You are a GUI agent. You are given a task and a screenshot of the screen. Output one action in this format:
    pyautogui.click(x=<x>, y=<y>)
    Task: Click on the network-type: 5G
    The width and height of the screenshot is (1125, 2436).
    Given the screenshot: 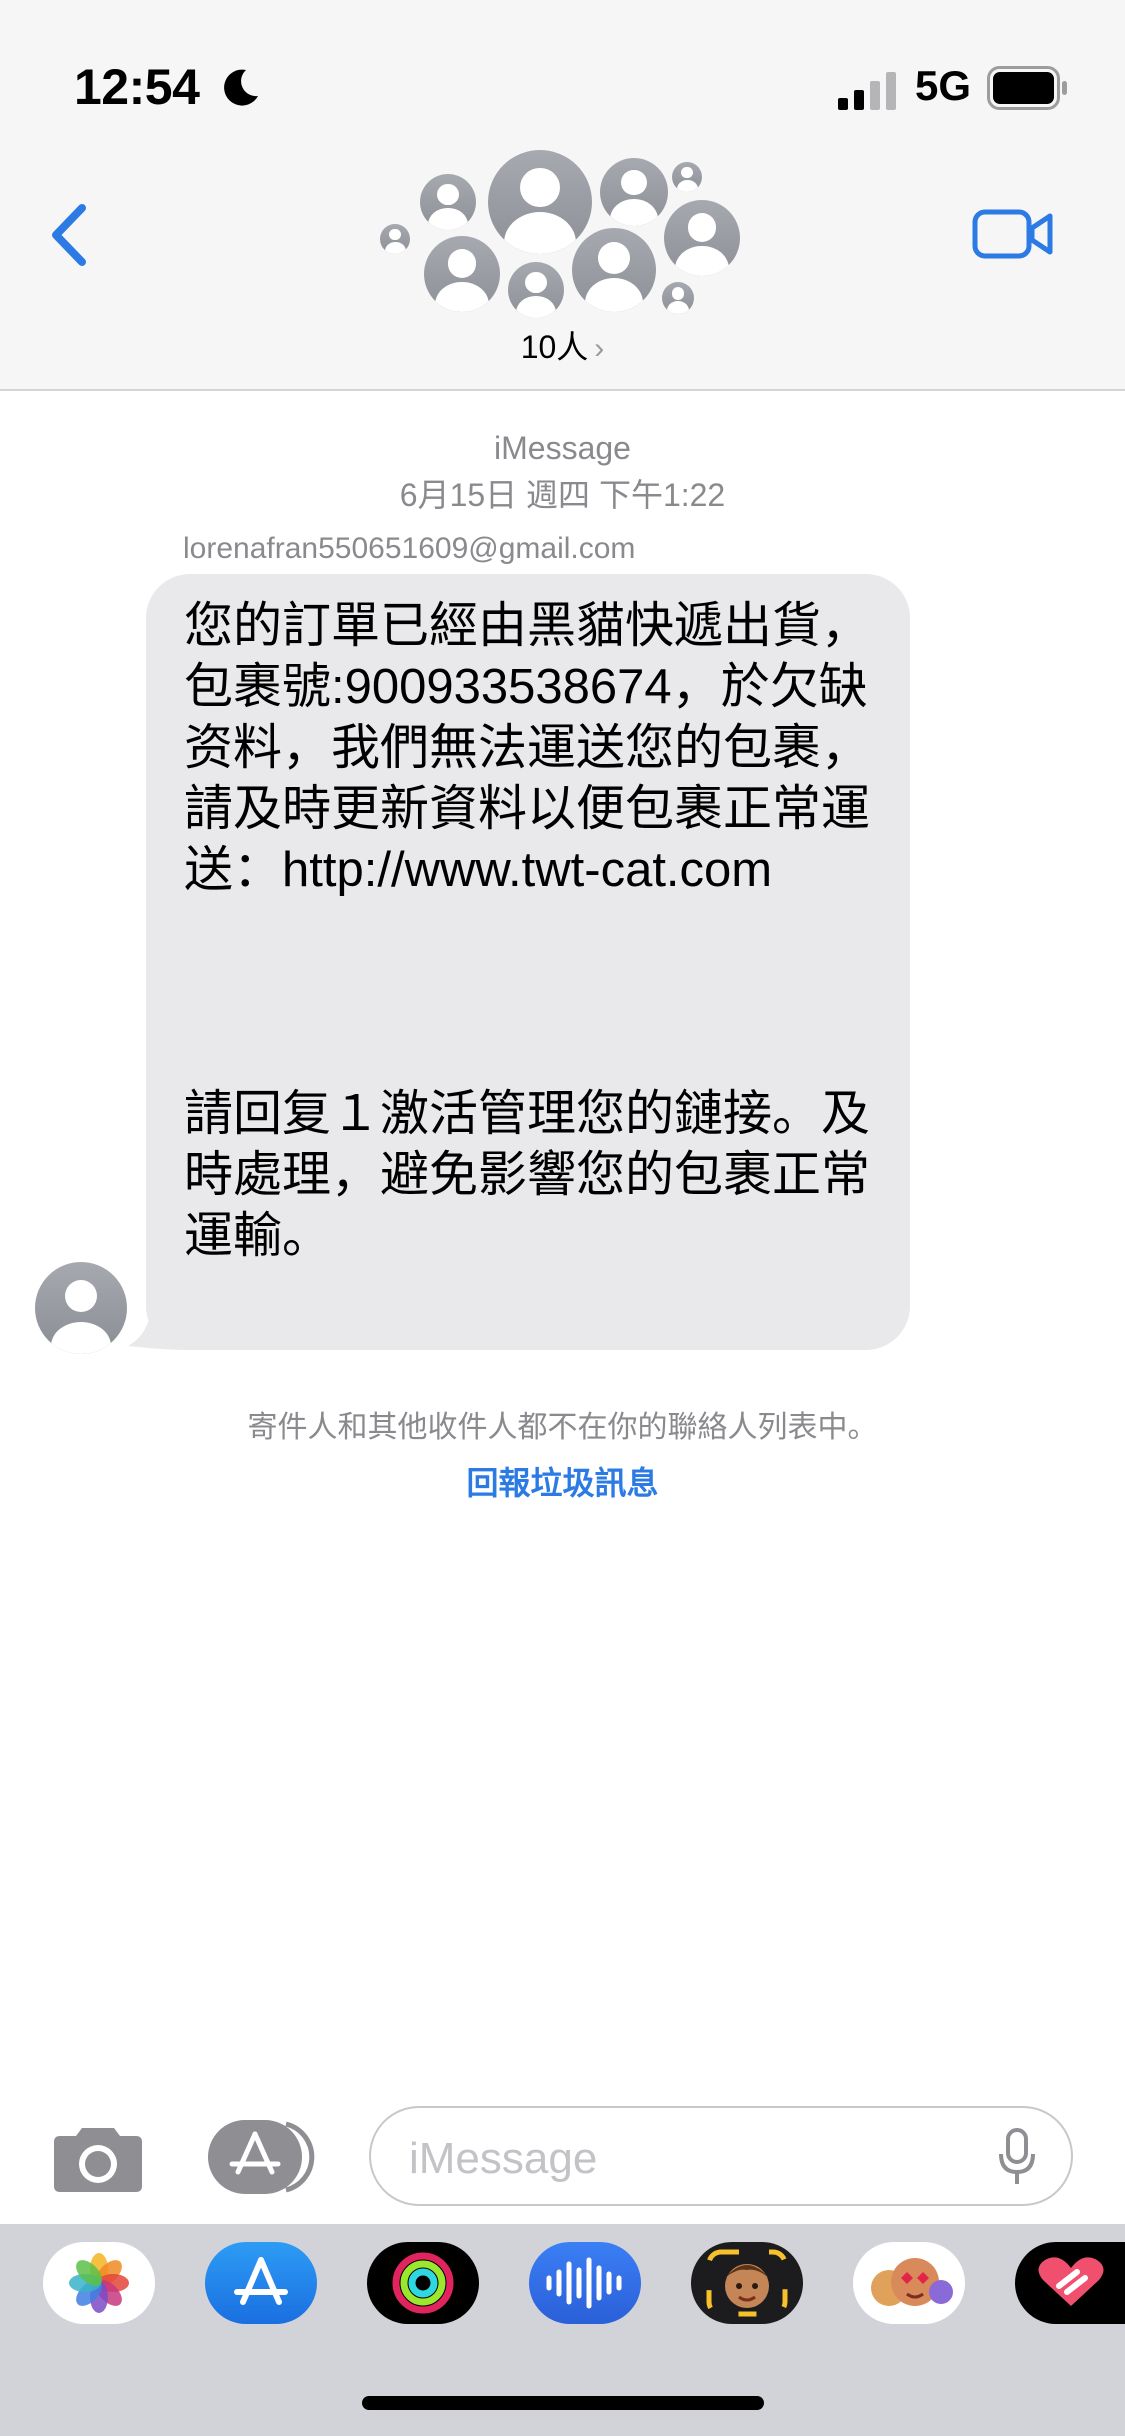 What is the action you would take?
    pyautogui.click(x=943, y=85)
    